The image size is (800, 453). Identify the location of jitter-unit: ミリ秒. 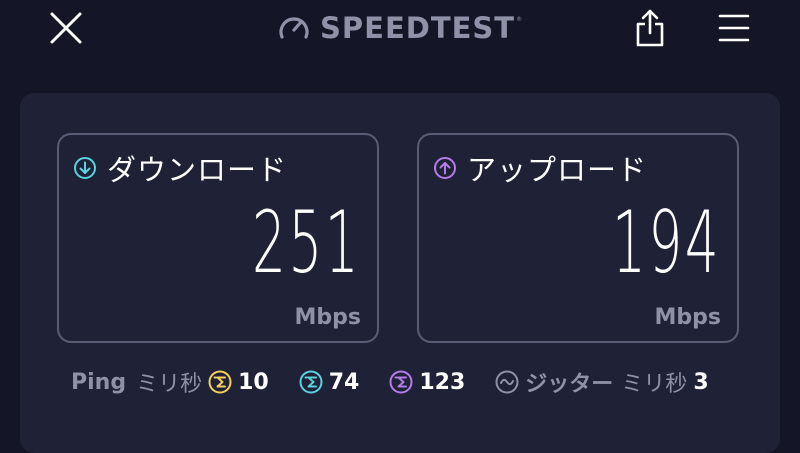
(654, 384).